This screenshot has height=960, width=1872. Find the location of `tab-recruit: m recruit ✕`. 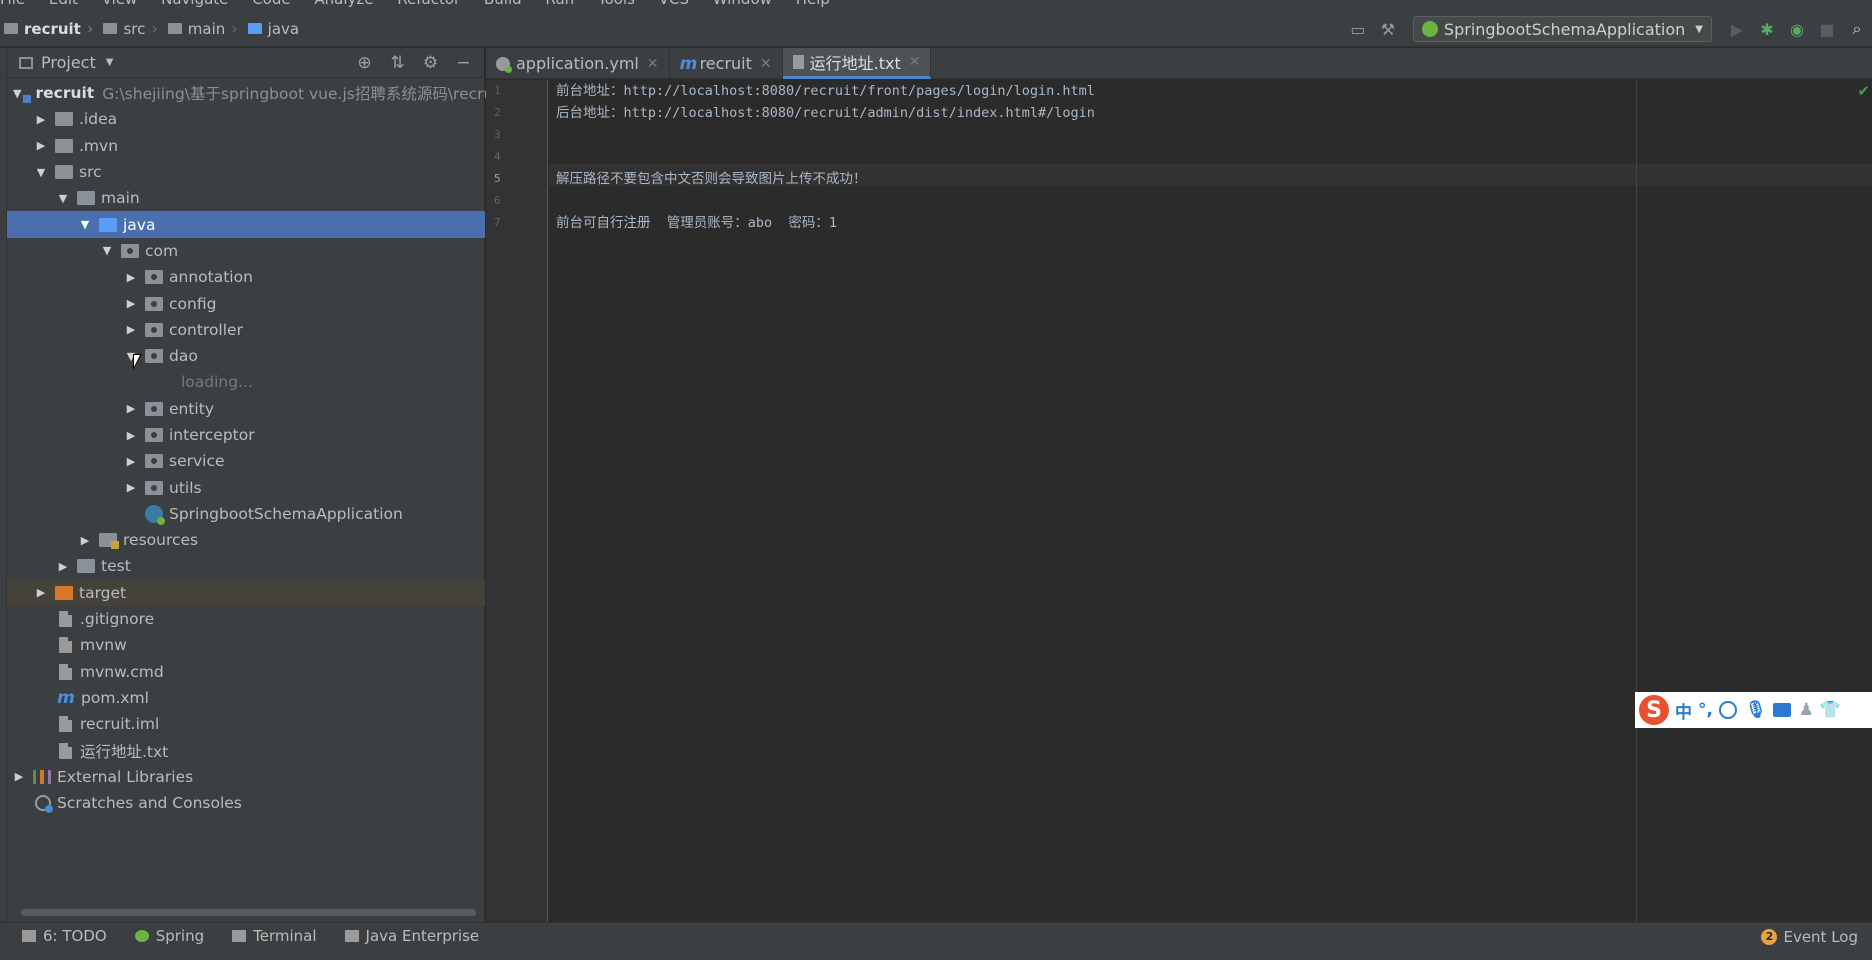

tab-recruit: m recruit ✕ is located at coordinates (726, 63).